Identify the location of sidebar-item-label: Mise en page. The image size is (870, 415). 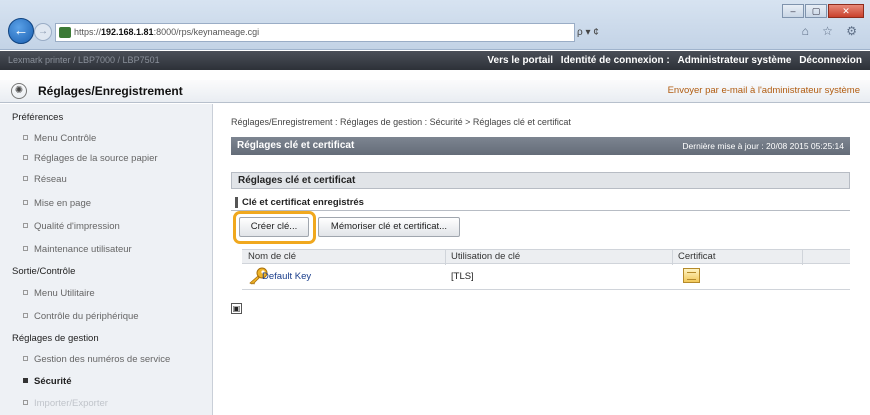
(63, 203).